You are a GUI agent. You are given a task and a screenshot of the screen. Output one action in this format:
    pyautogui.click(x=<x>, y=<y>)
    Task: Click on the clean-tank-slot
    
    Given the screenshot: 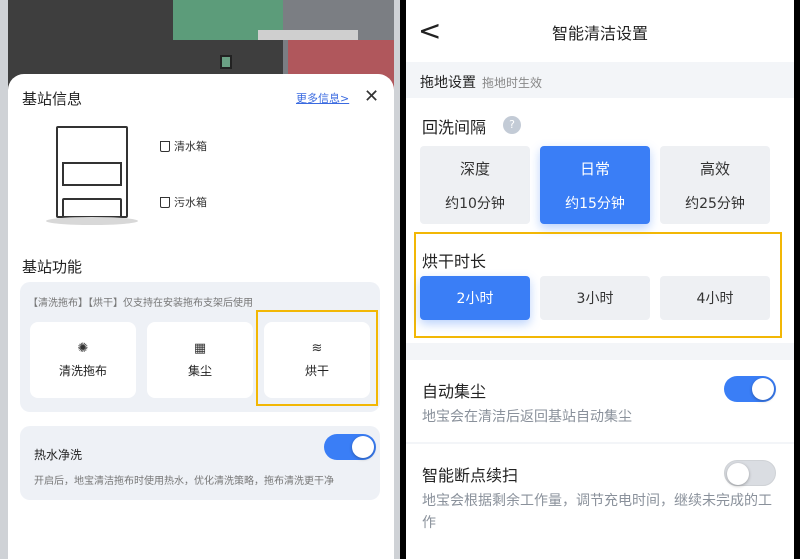 What is the action you would take?
    pyautogui.click(x=92, y=174)
    